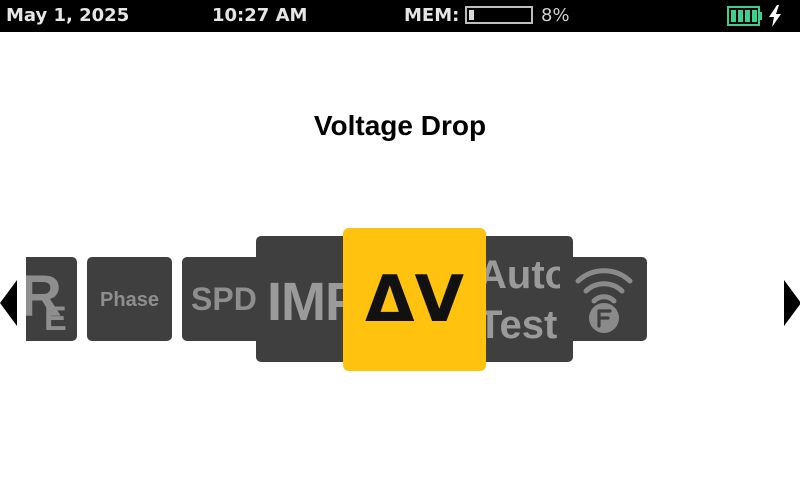  What do you see at coordinates (518, 325) in the screenshot?
I see `tile-auto-label-line2: Test` at bounding box center [518, 325].